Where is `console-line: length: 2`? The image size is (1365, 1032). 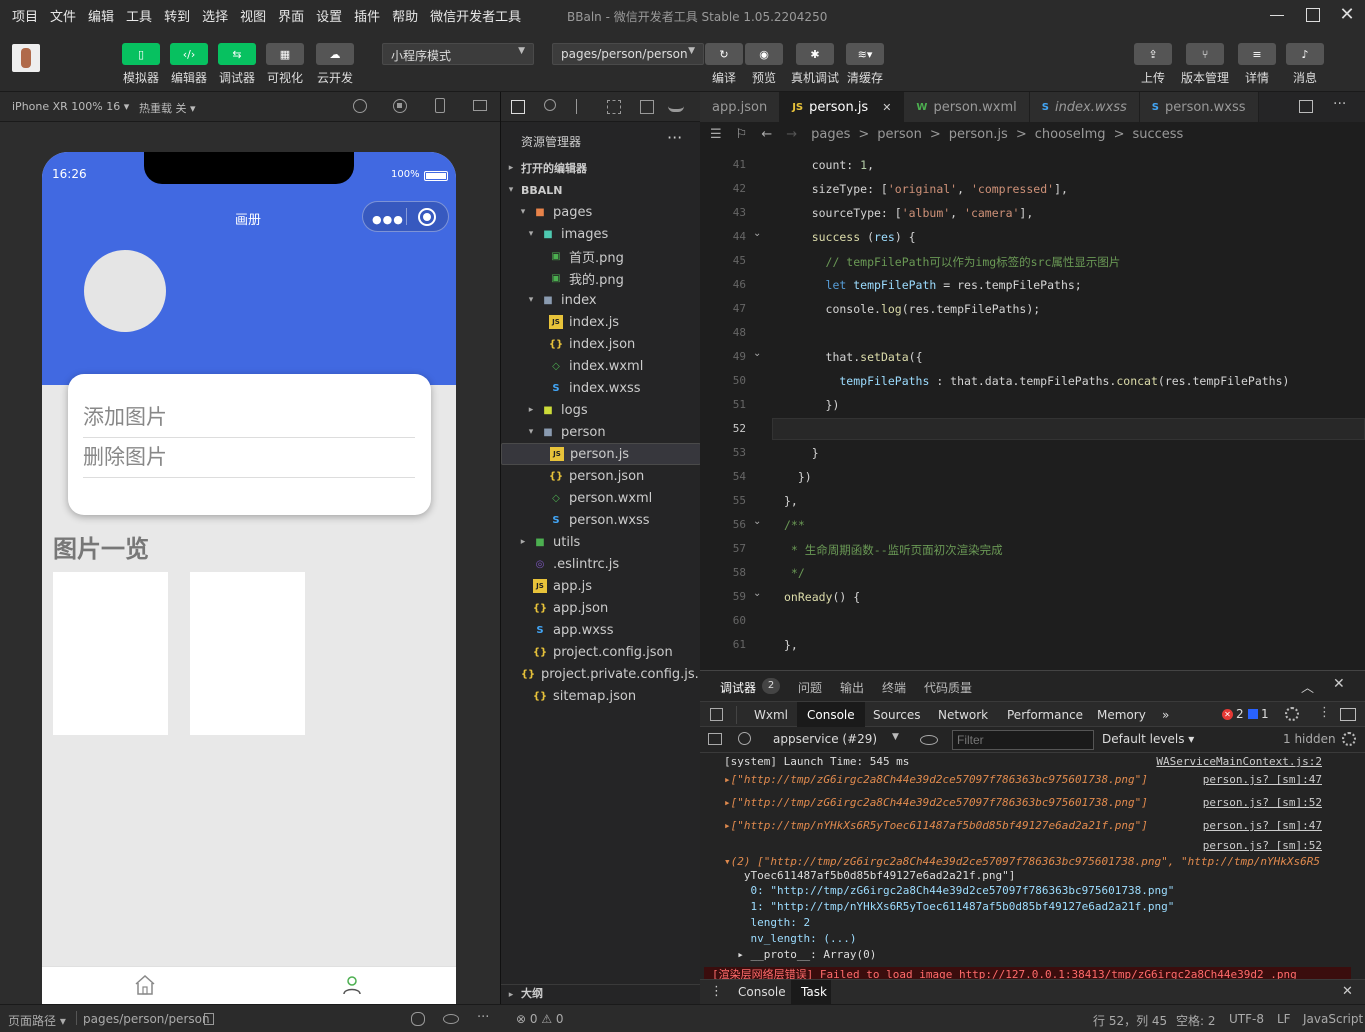
console-line: length: 2 is located at coordinates (1024, 922).